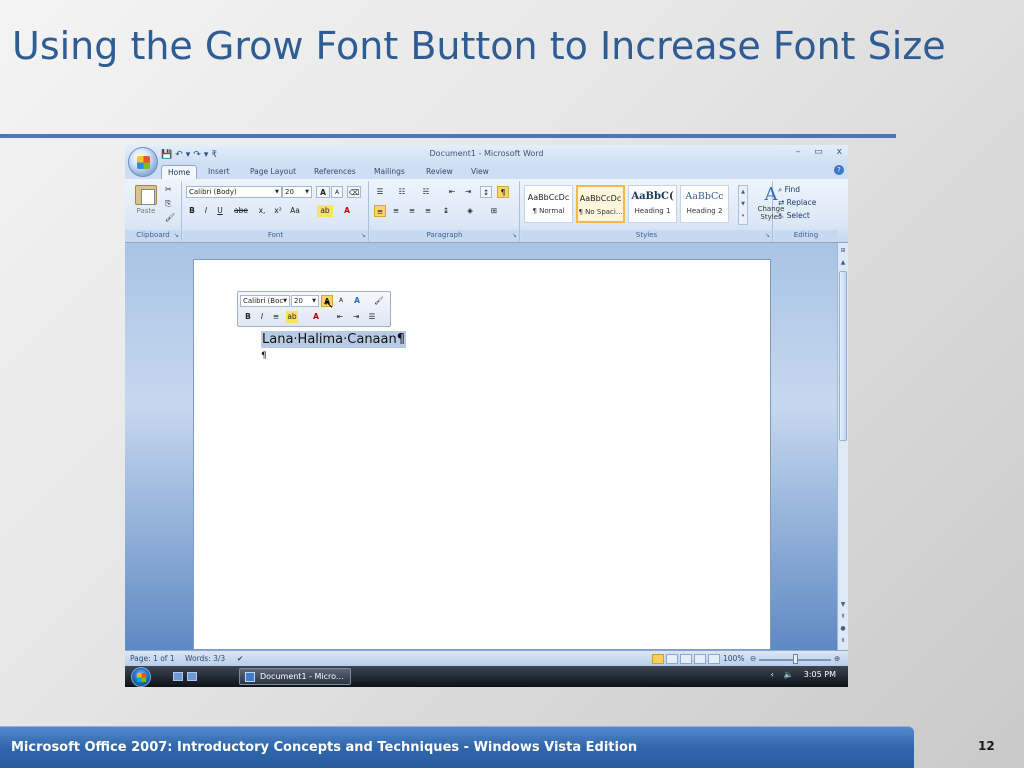 This screenshot has height=768, width=1024. I want to click on tab-review: Review, so click(439, 172).